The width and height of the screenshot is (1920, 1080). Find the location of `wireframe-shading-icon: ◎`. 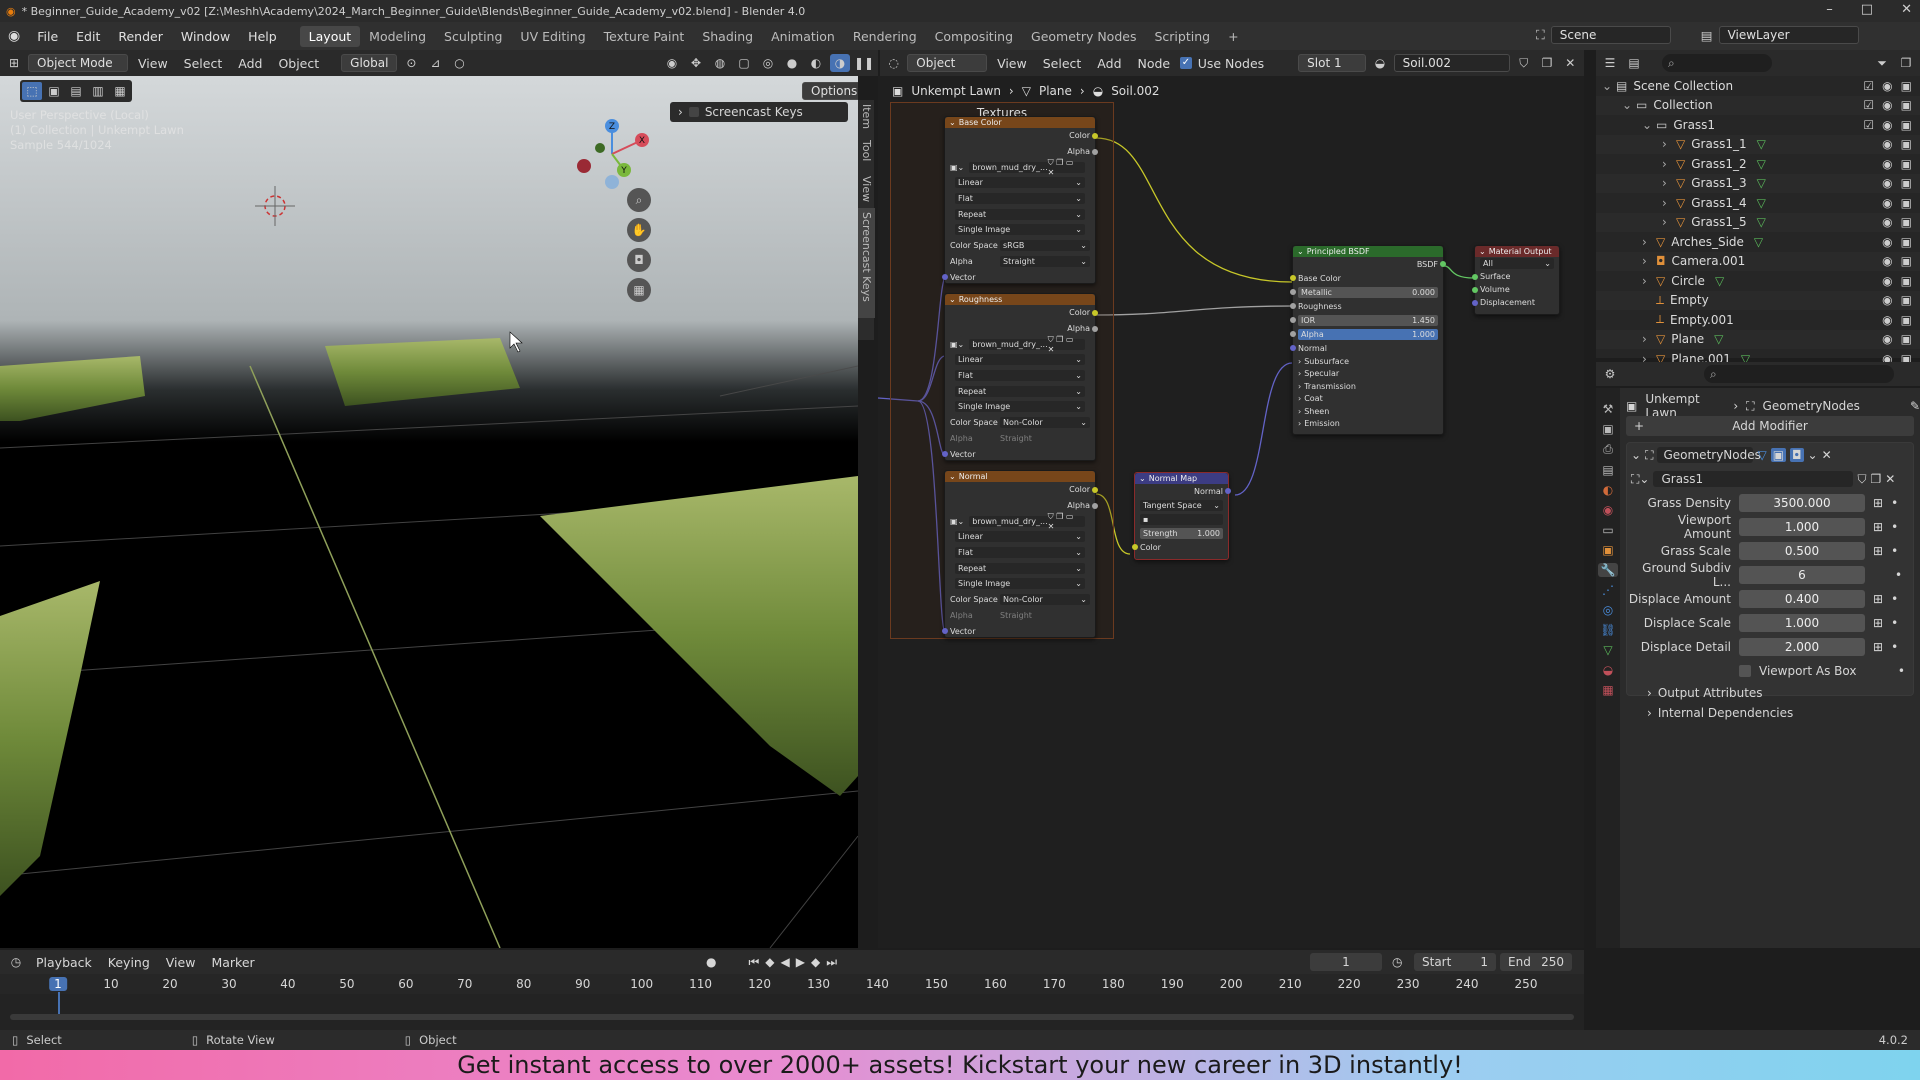

wireframe-shading-icon: ◎ is located at coordinates (768, 63).